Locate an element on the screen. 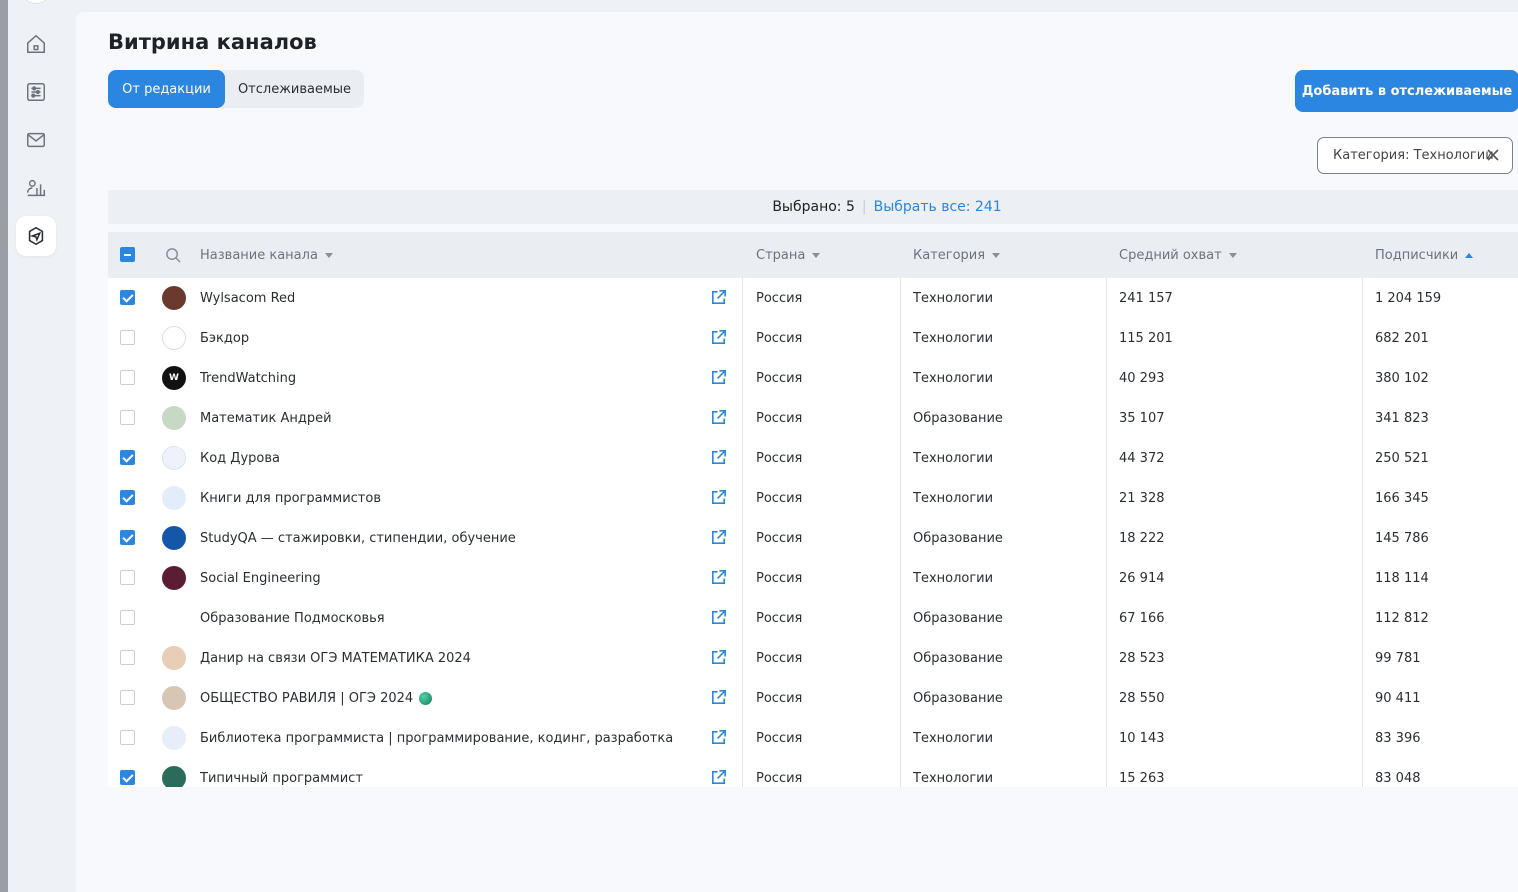  channel-name: Книги для программистов is located at coordinates (290, 498).